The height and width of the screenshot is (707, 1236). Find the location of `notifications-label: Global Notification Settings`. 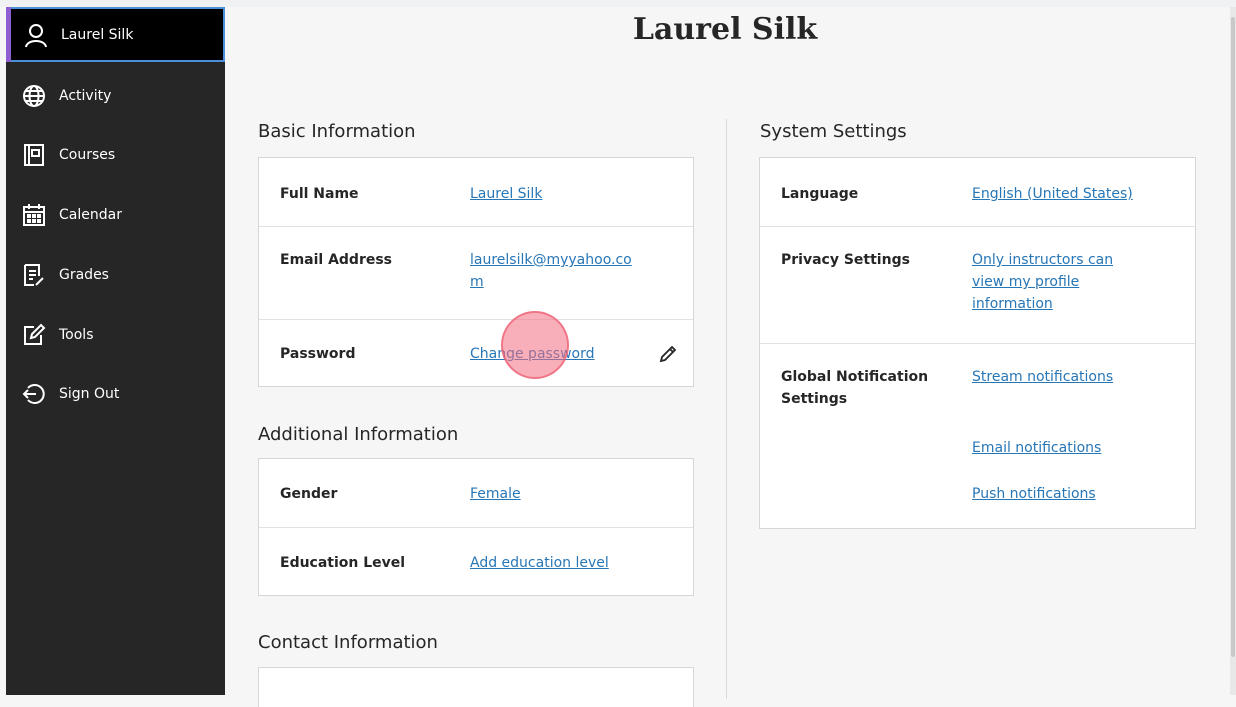

notifications-label: Global Notification Settings is located at coordinates (854, 388).